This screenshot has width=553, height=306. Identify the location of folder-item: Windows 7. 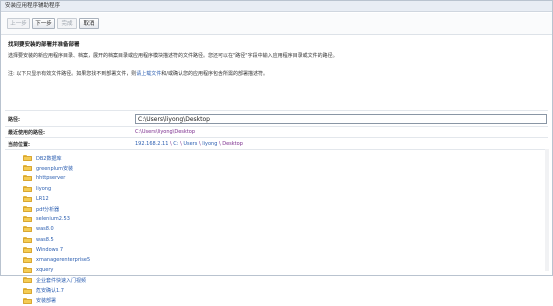
(173, 250).